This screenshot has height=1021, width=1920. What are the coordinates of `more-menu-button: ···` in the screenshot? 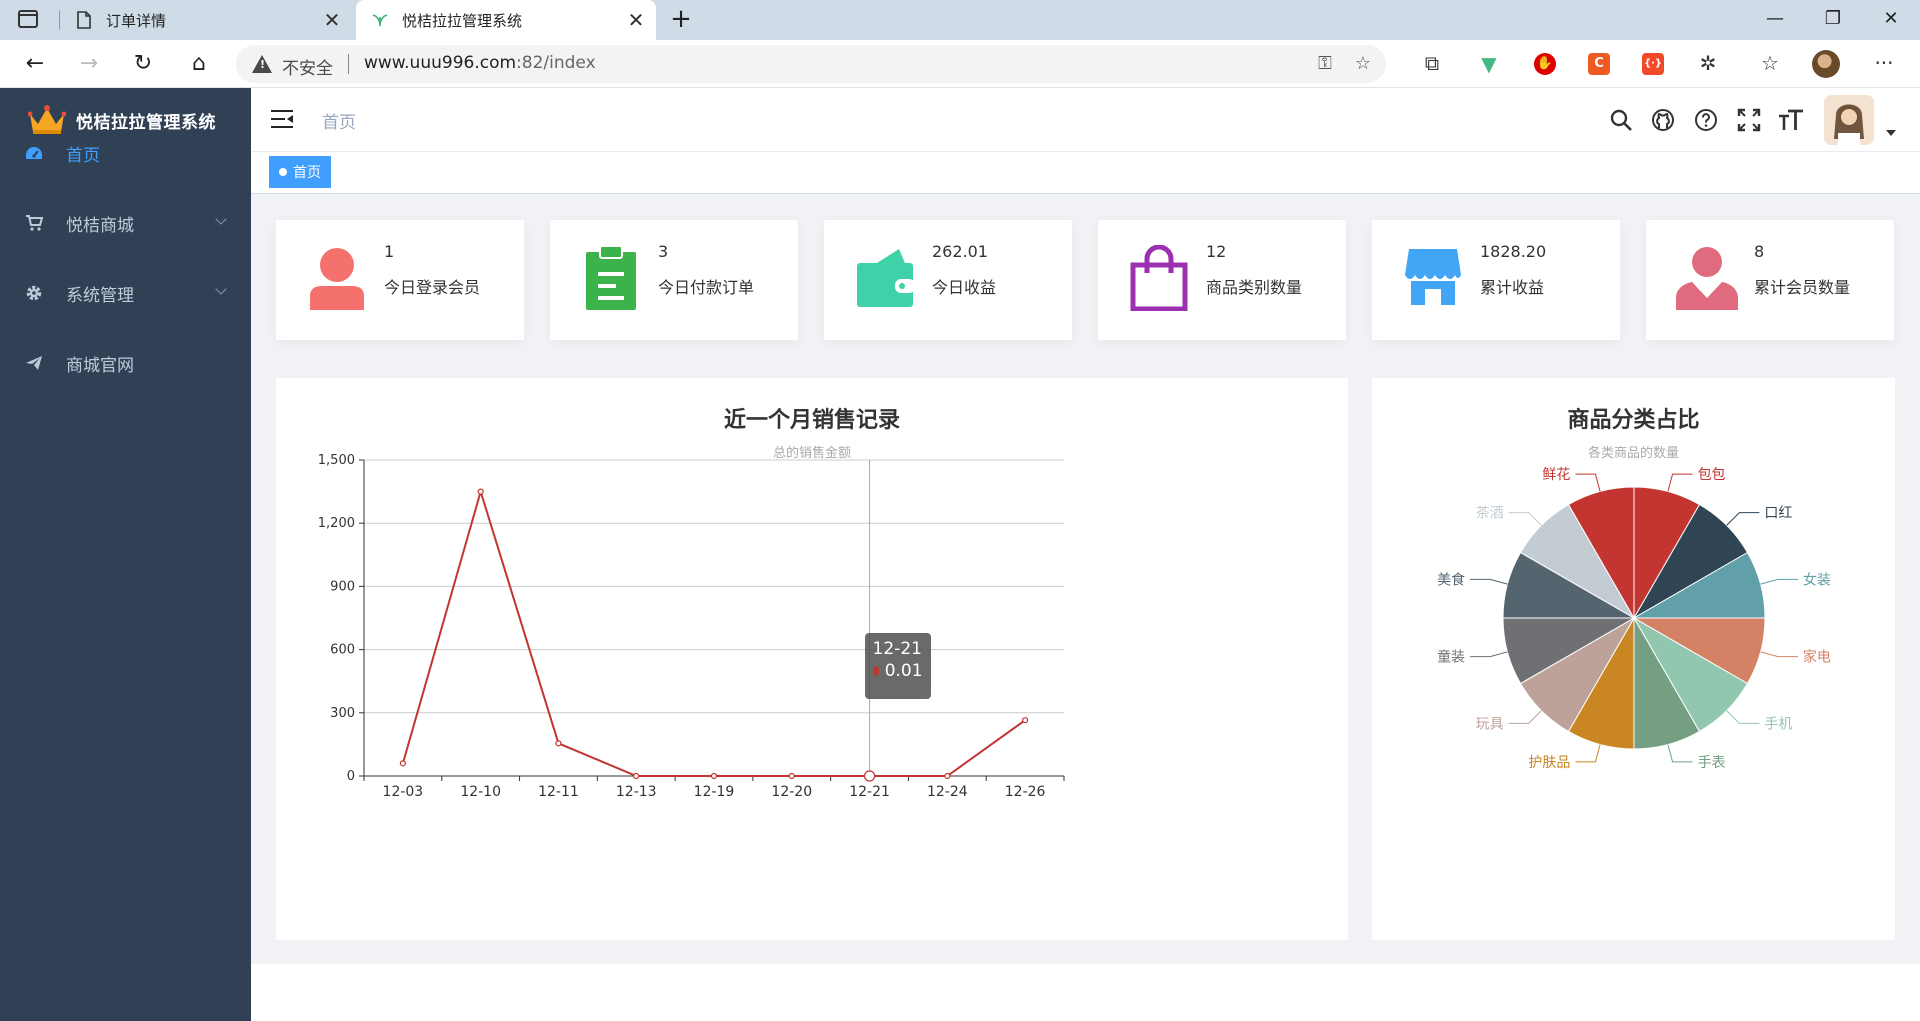 It's located at (1884, 63).